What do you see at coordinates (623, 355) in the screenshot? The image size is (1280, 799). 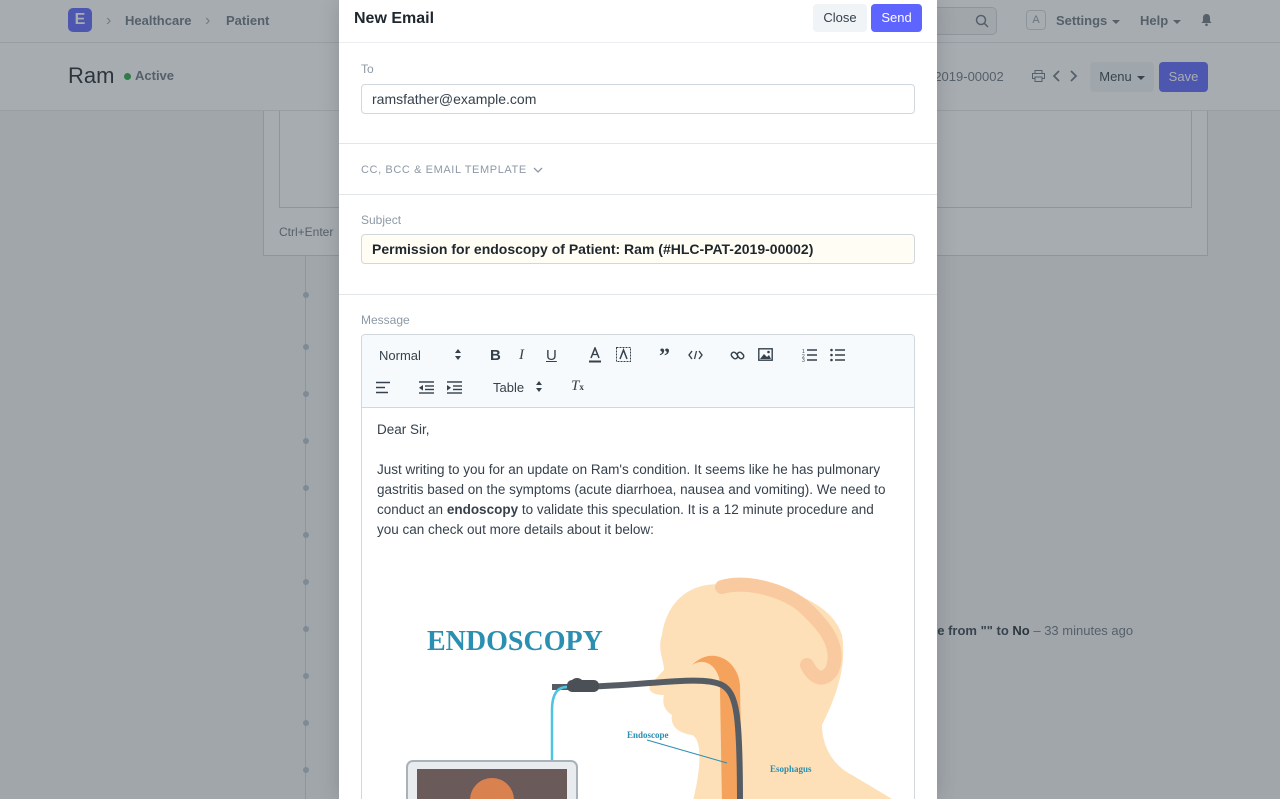 I see `background-color-icon` at bounding box center [623, 355].